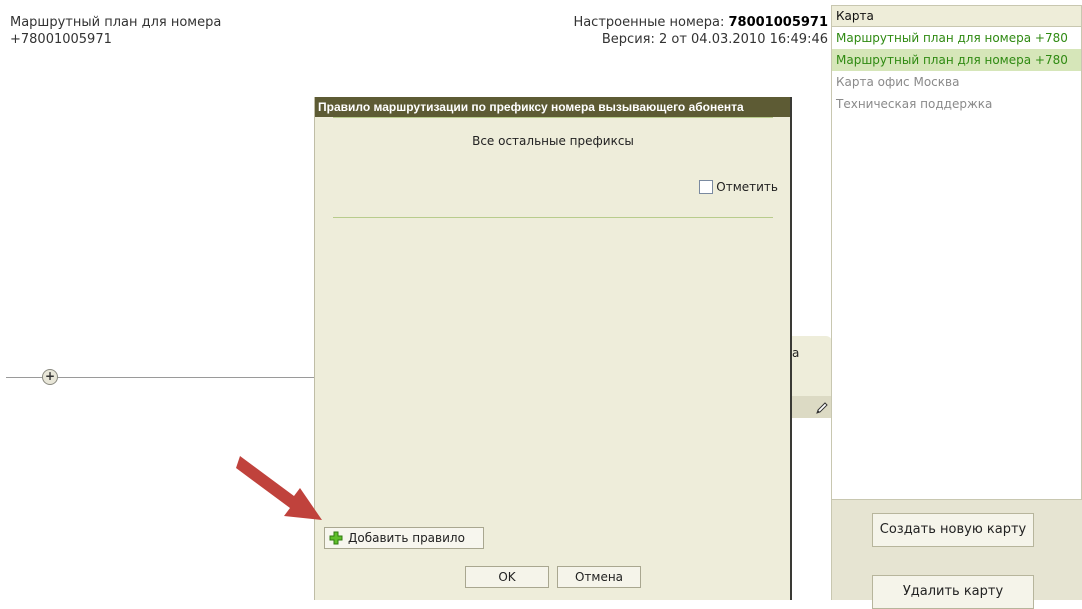 This screenshot has width=1082, height=609. What do you see at coordinates (706, 187) in the screenshot?
I see `mark-checkbox` at bounding box center [706, 187].